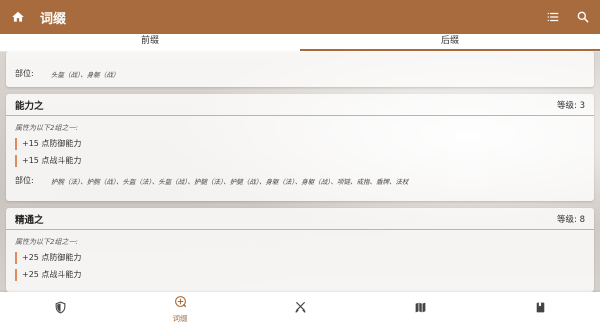 This screenshot has width=600, height=324. What do you see at coordinates (29, 220) in the screenshot?
I see `affix-name: 精通之` at bounding box center [29, 220].